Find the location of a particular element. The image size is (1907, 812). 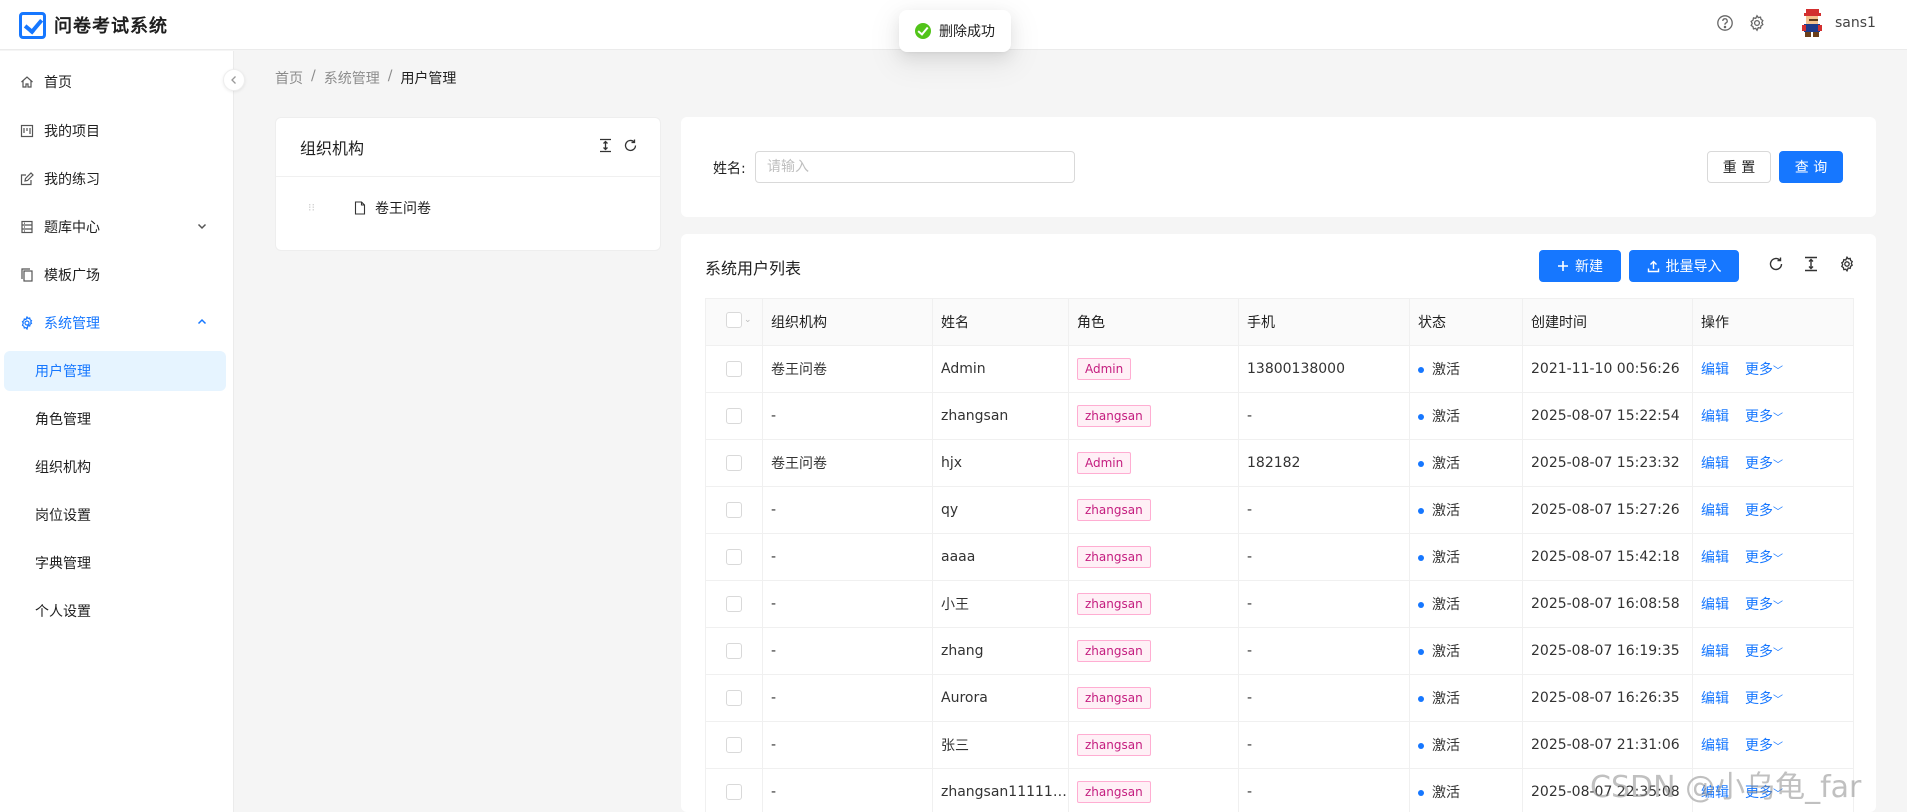

table-title: 系统用户列表 is located at coordinates (753, 268).